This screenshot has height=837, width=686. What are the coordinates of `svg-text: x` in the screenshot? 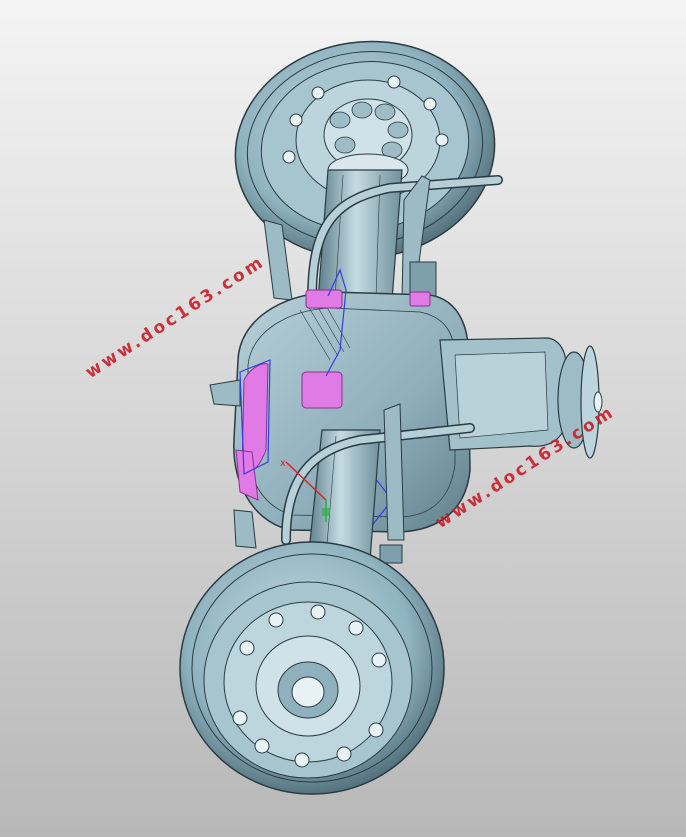 It's located at (283, 463).